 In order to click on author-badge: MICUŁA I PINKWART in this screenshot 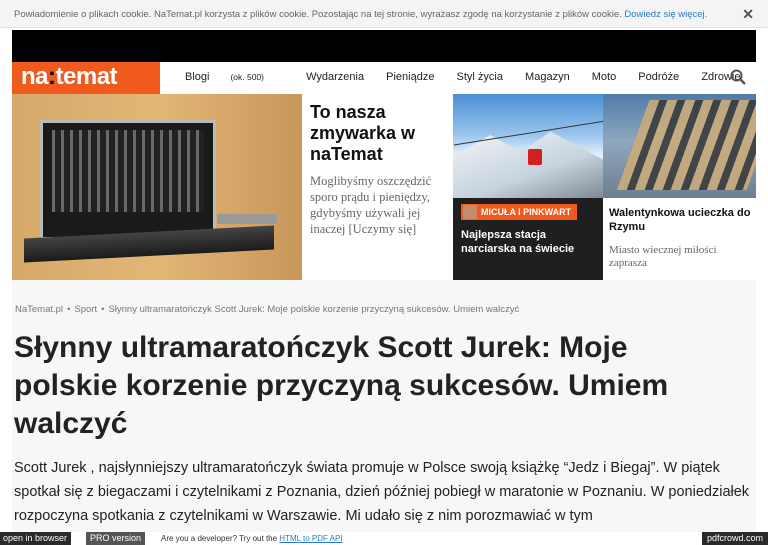, I will do `click(519, 212)`.